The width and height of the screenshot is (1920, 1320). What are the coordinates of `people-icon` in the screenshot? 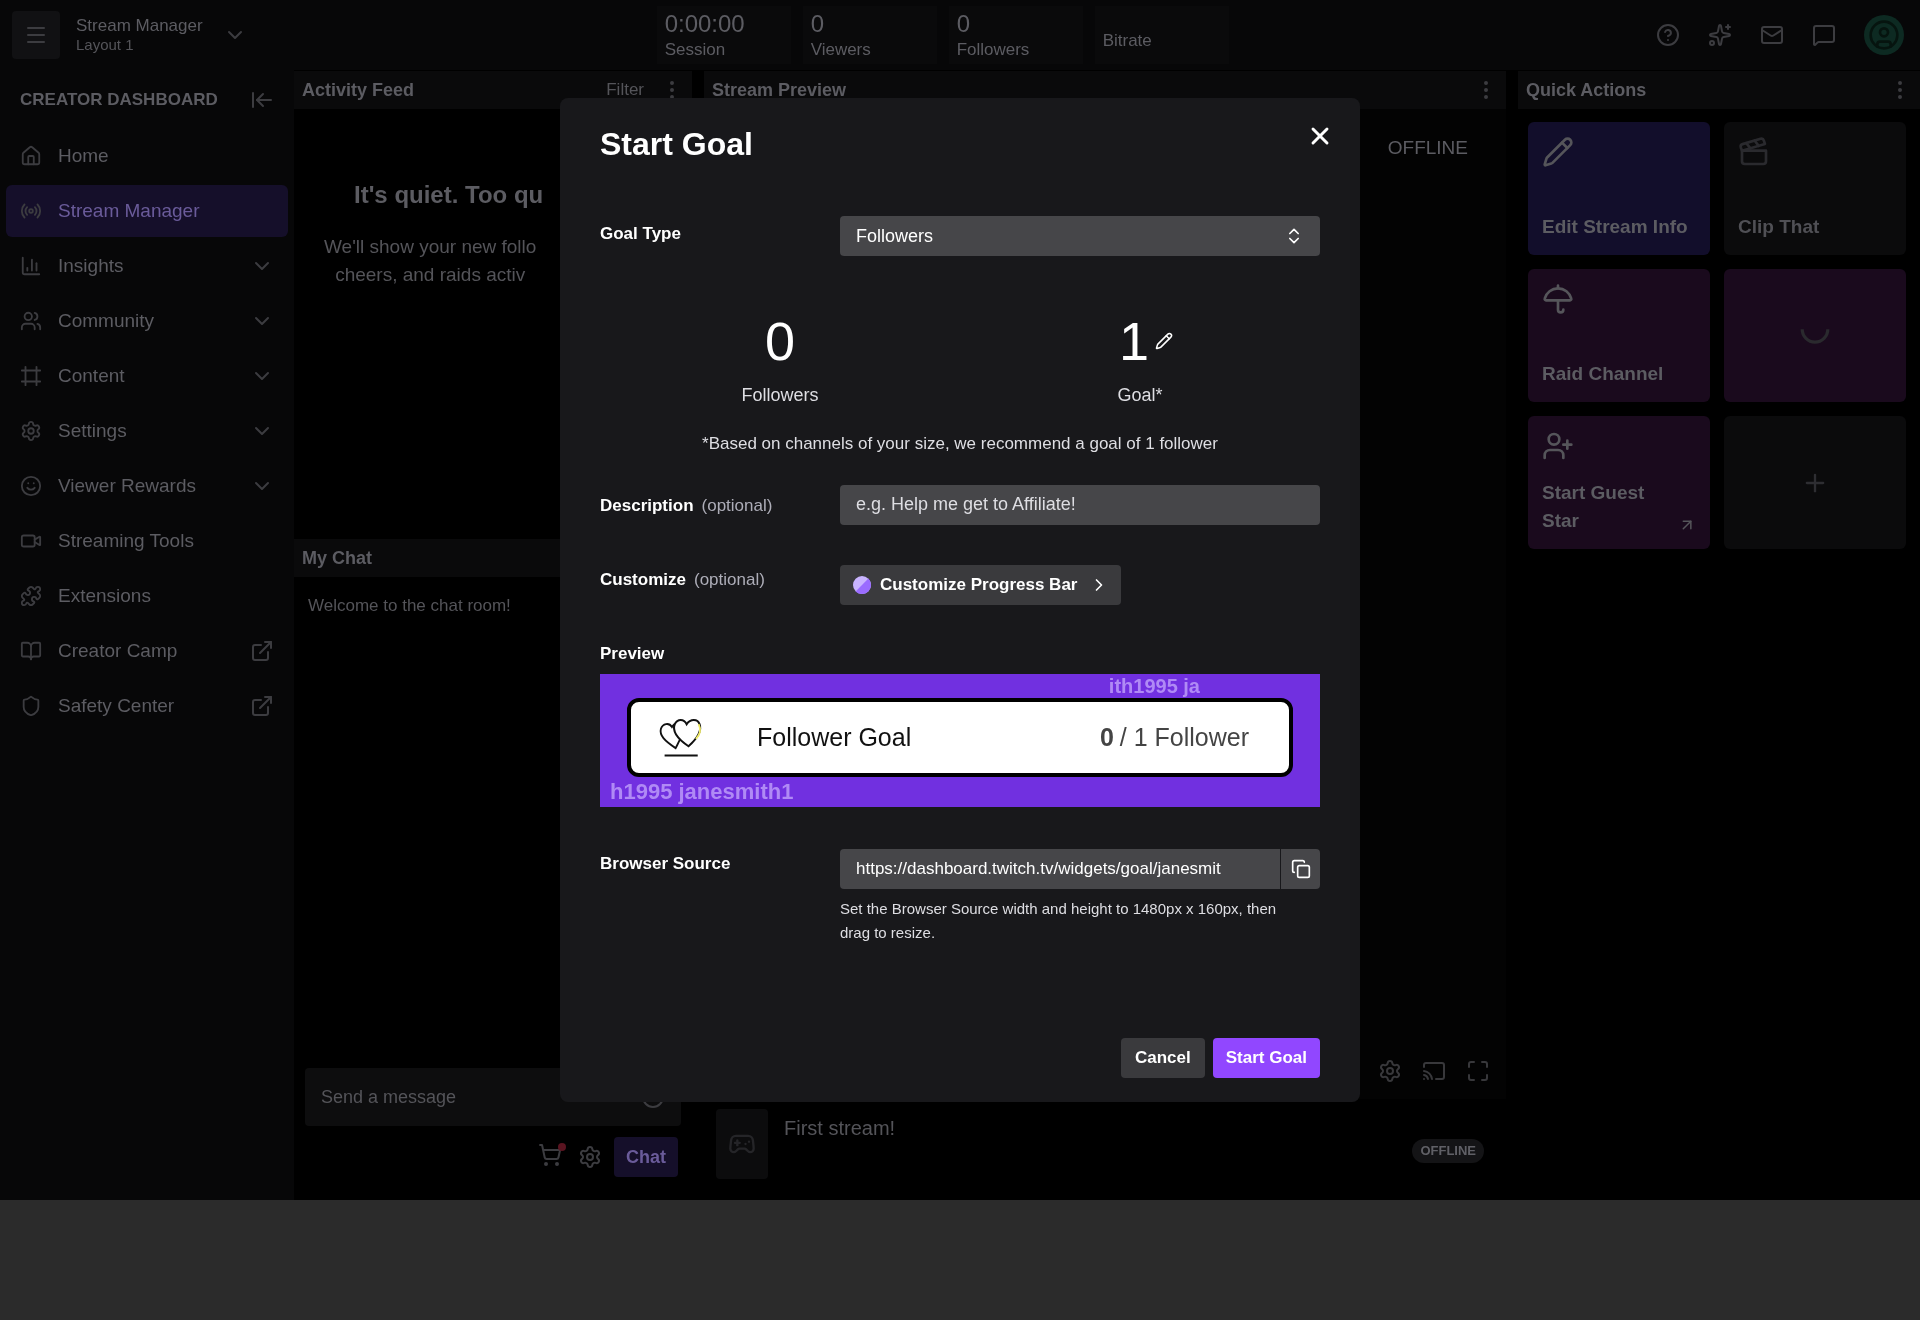 It's located at (31, 321).